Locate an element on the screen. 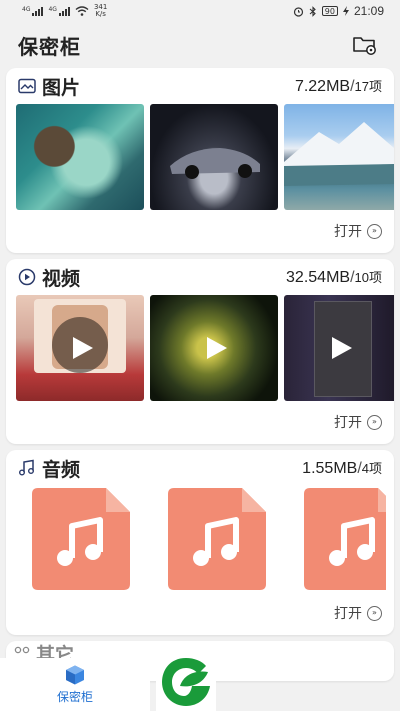  image-icon is located at coordinates (27, 86).